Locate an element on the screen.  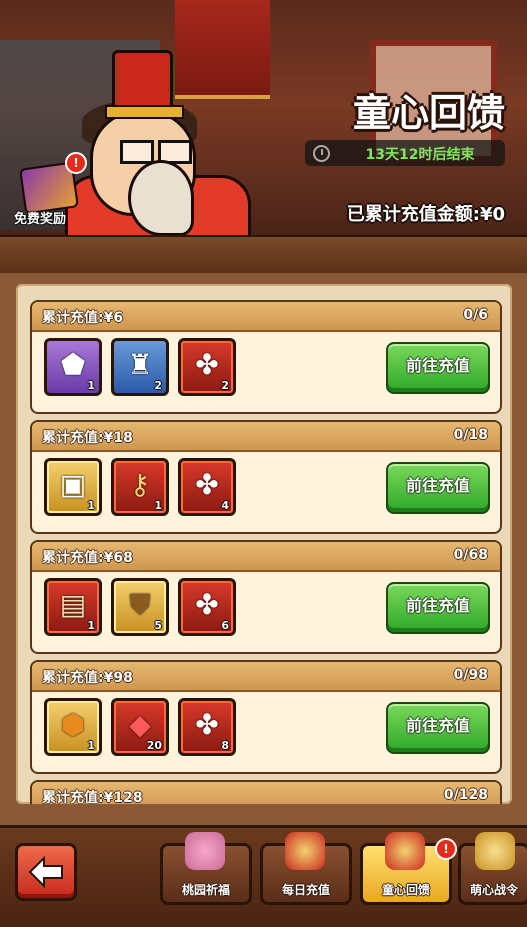
clock-icon is located at coordinates (321, 153).